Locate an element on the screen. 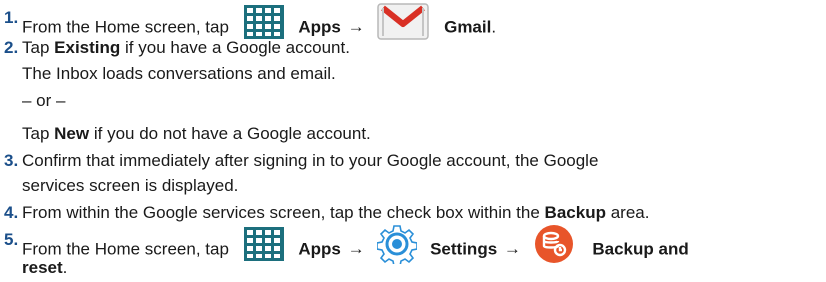 This screenshot has width=826, height=282. step-5-pre: From the Home screen, tap is located at coordinates (125, 249).